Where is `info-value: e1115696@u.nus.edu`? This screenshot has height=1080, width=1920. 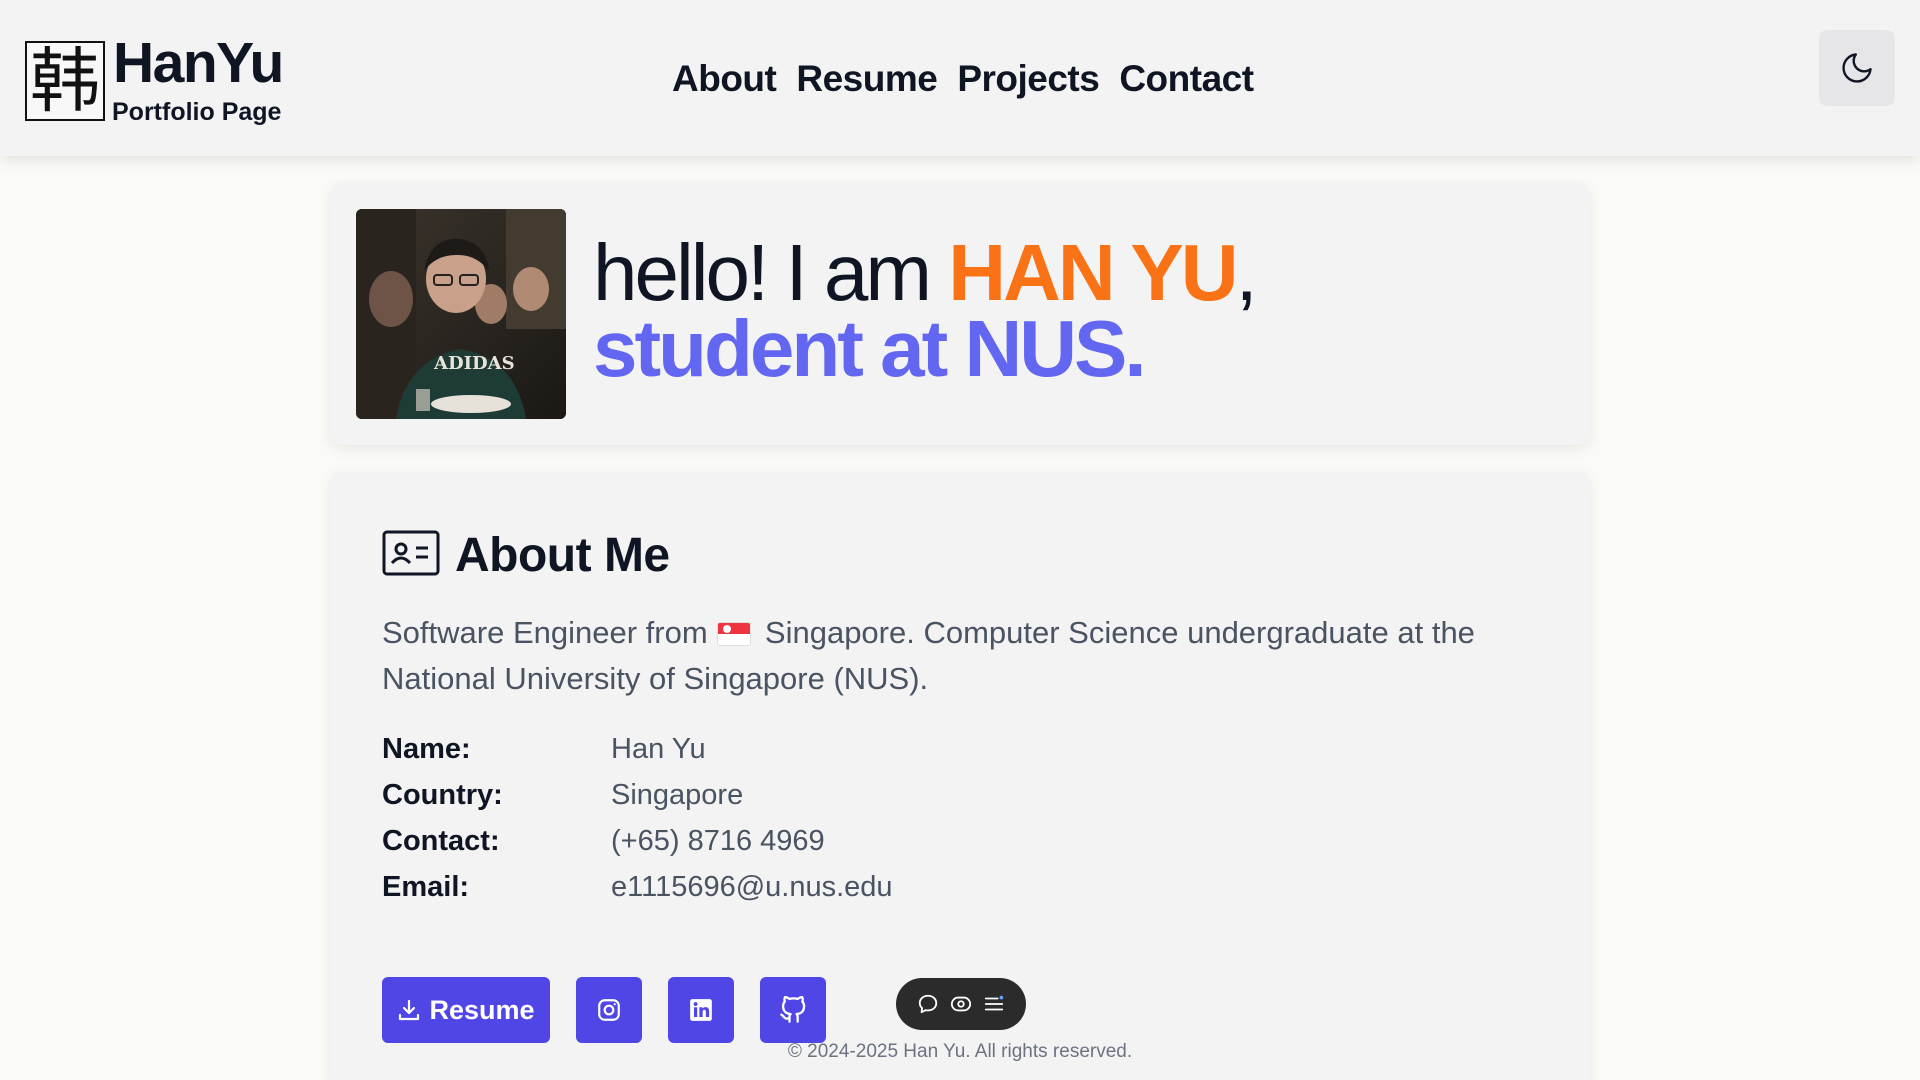
info-value: e1115696@u.nus.edu is located at coordinates (752, 887).